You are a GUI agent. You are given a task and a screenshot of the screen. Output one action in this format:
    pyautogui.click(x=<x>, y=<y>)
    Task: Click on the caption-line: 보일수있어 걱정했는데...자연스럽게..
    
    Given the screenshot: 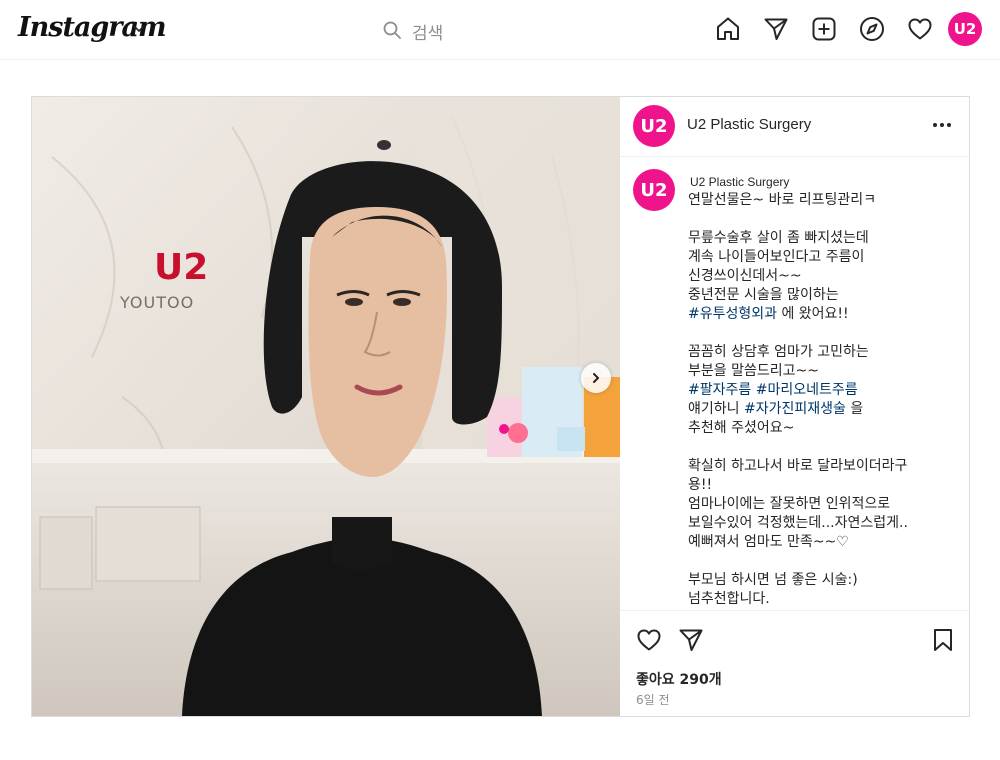 What is the action you would take?
    pyautogui.click(x=823, y=523)
    